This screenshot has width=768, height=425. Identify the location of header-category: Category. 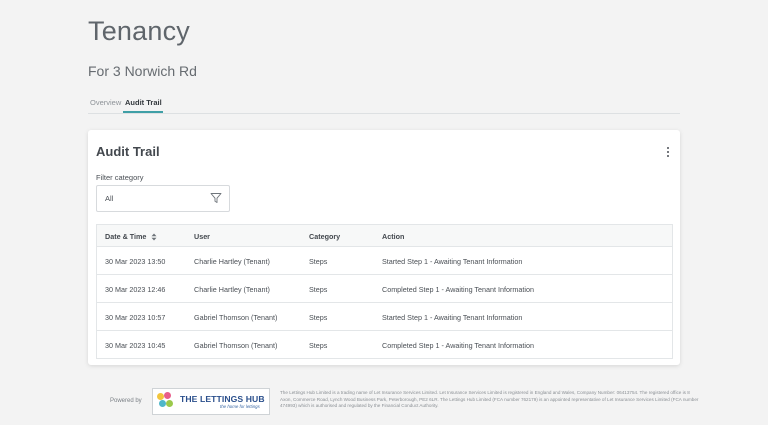
(325, 236).